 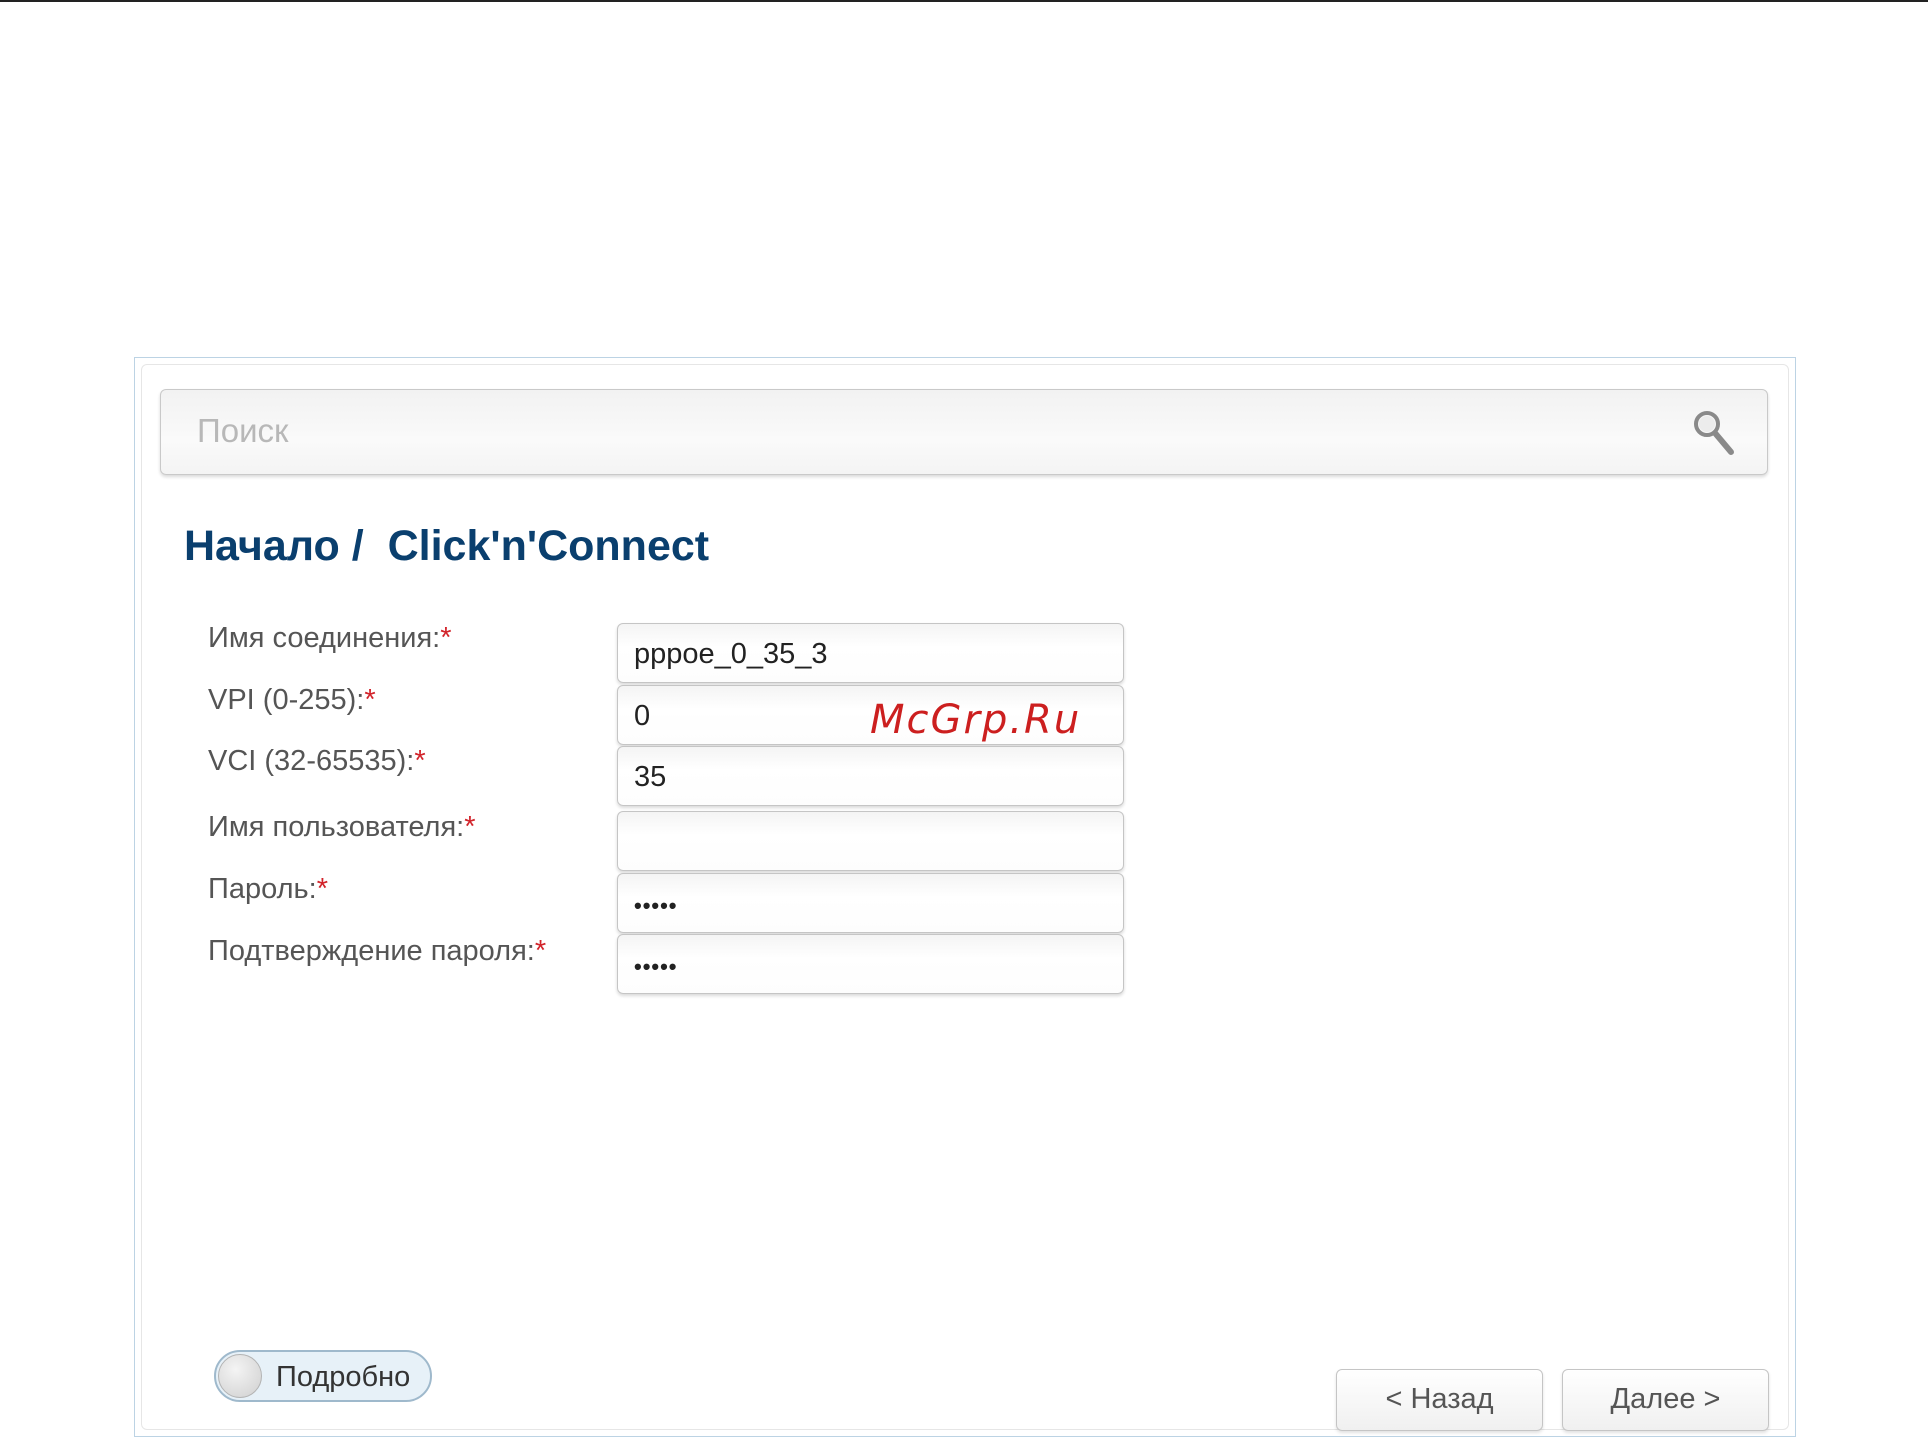 I want to click on breadcrumb-current: Click'n'Connect, so click(x=548, y=546).